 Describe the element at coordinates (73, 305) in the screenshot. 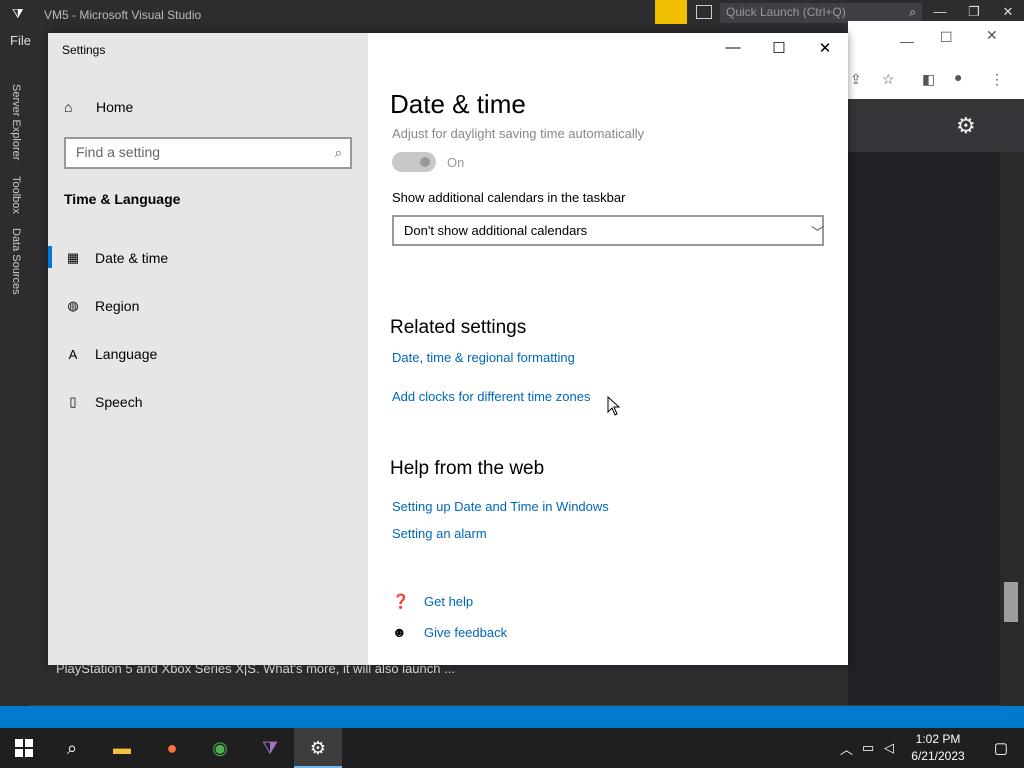

I see `globe-icon: ◍` at that location.